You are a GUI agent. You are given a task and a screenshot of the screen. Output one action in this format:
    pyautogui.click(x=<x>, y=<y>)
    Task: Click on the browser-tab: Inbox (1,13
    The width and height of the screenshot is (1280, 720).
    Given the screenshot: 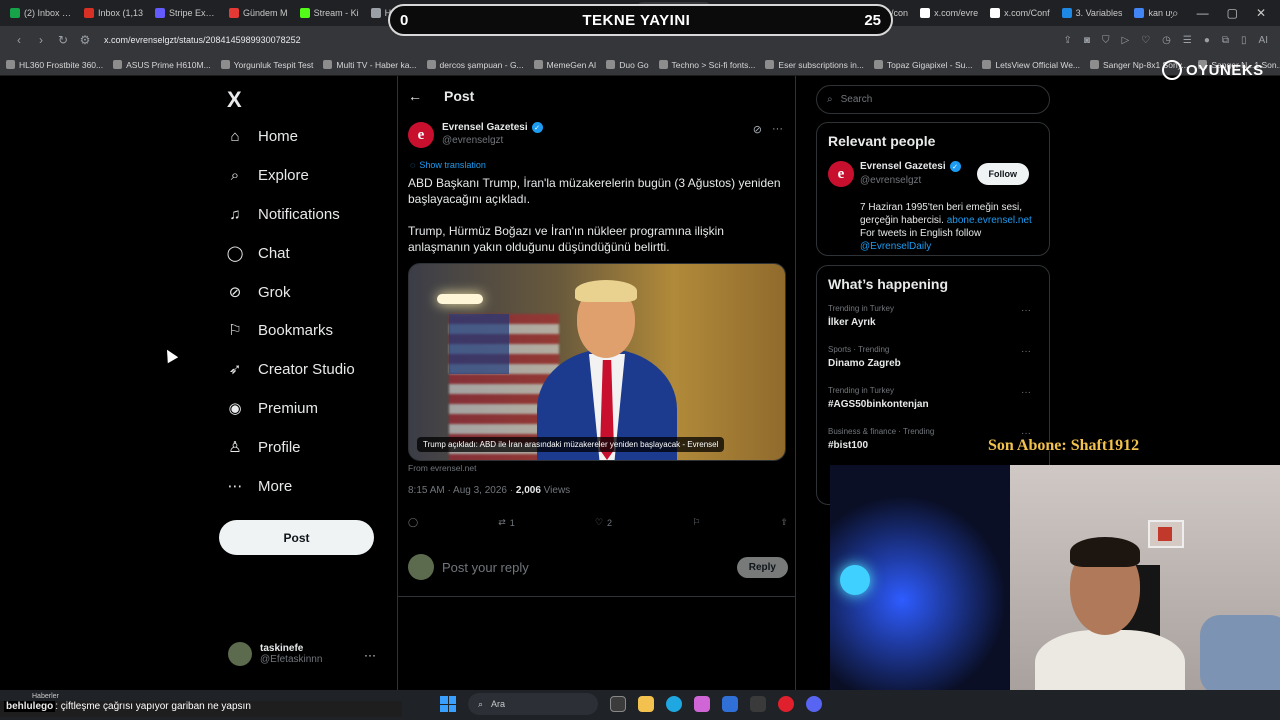 What is the action you would take?
    pyautogui.click(x=113, y=13)
    